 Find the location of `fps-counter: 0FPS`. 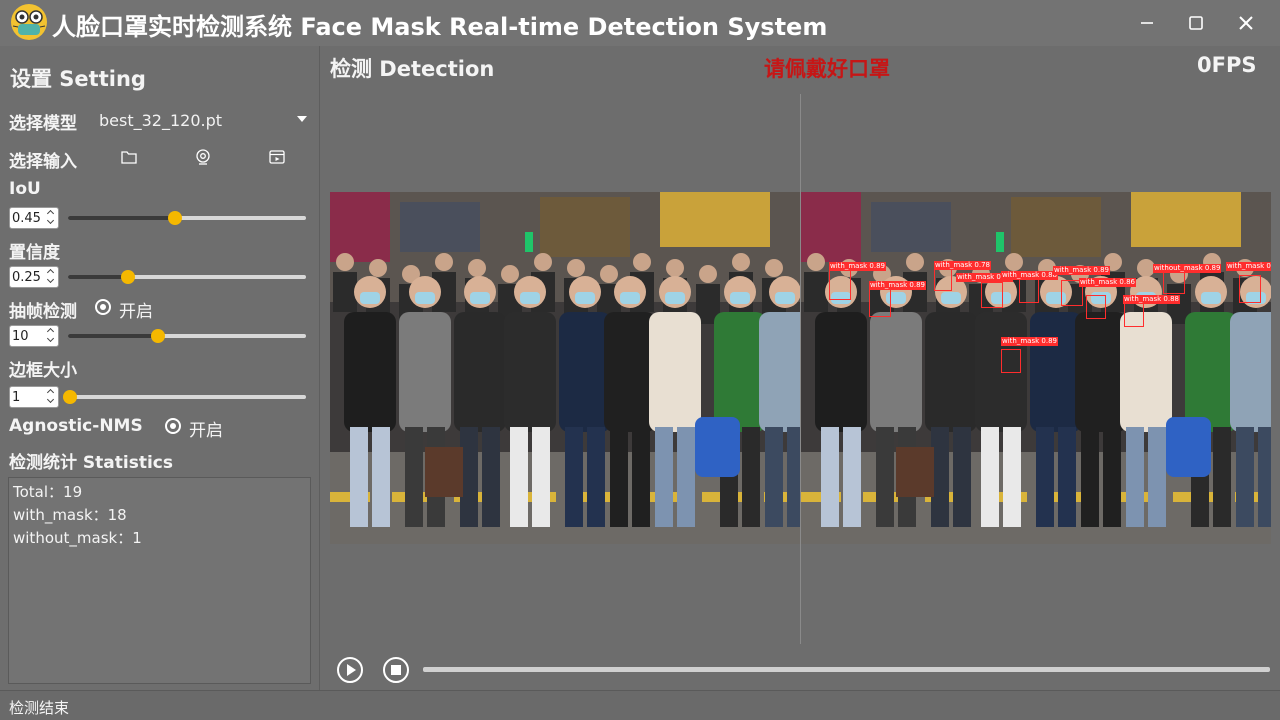

fps-counter: 0FPS is located at coordinates (1227, 65).